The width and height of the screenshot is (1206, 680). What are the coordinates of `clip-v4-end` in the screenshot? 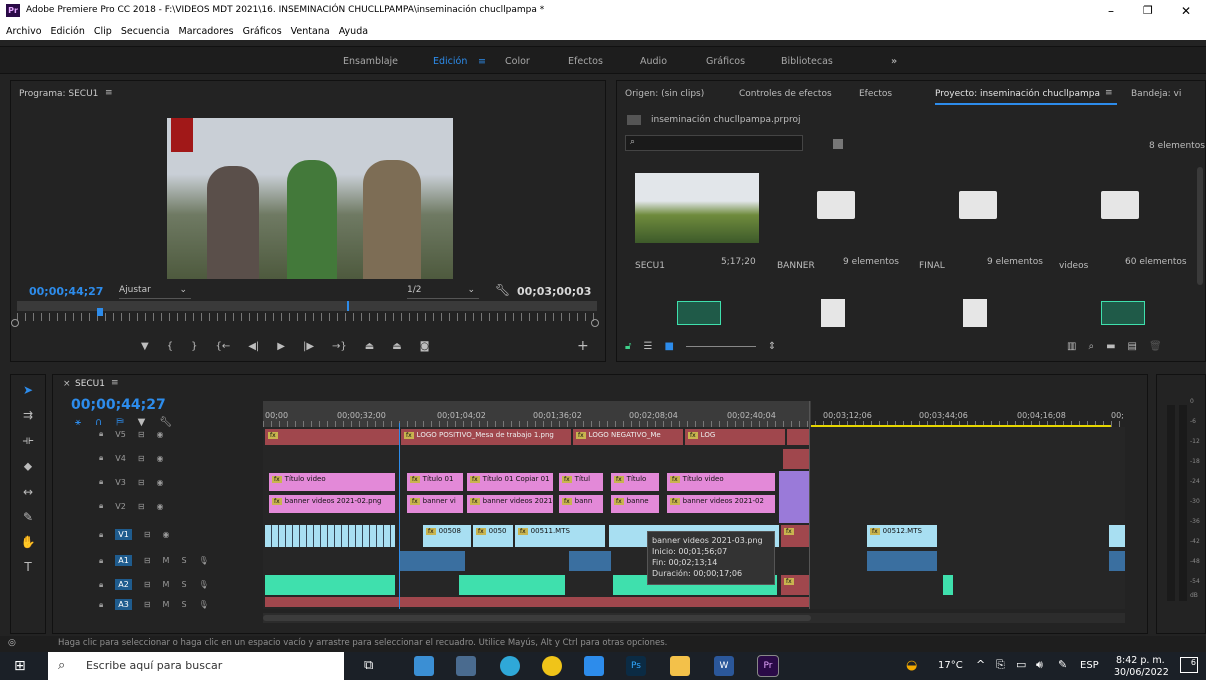 It's located at (796, 459).